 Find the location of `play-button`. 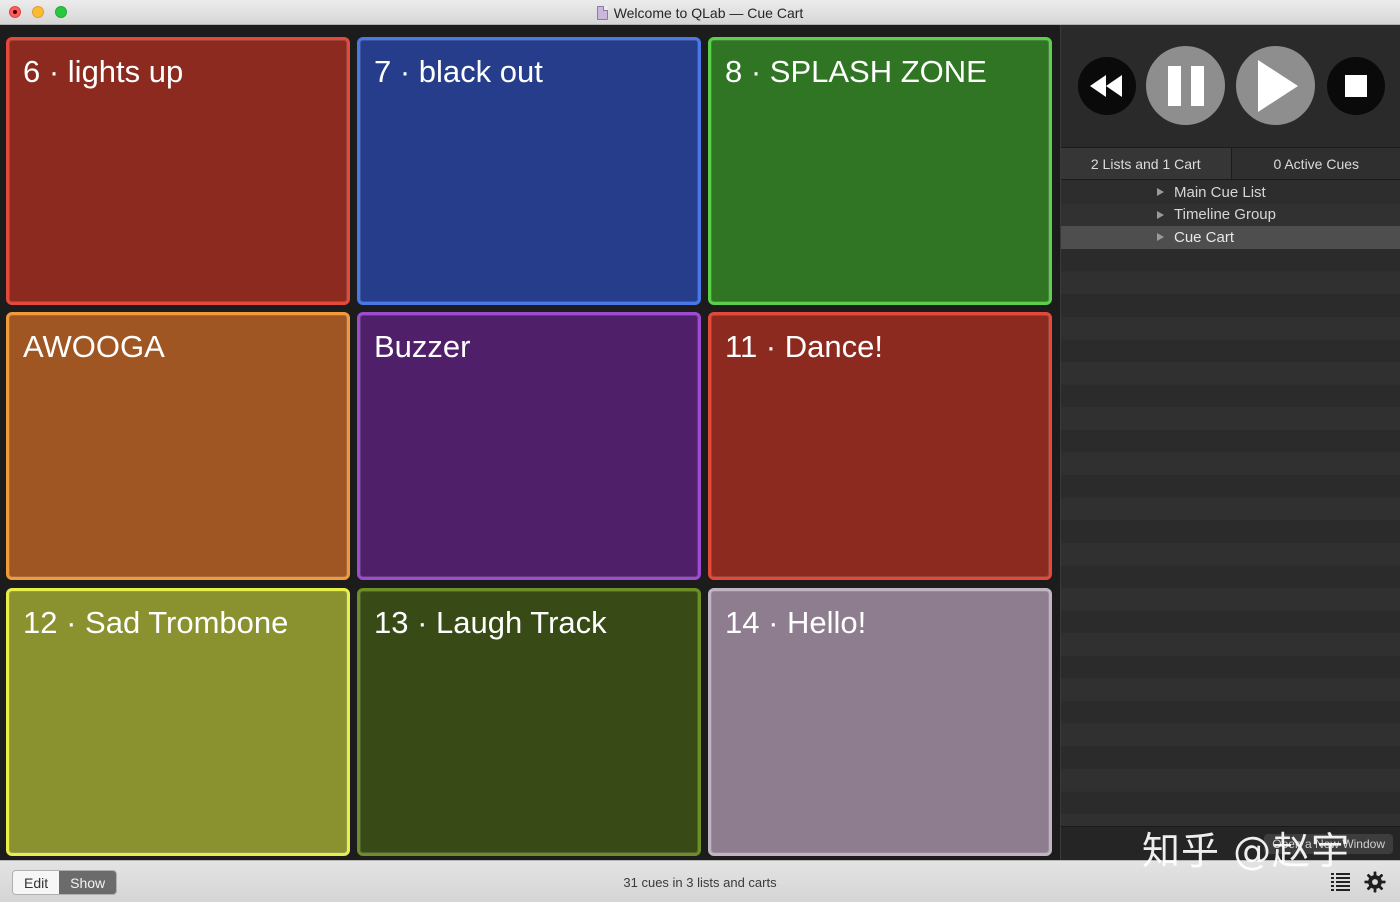

play-button is located at coordinates (1275, 85).